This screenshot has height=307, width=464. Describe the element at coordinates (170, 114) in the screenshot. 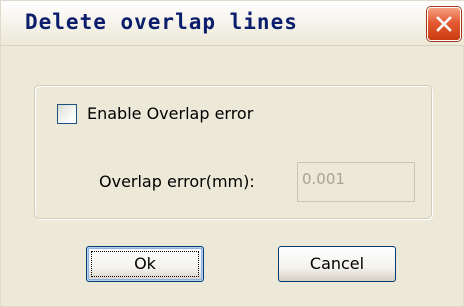

I see `enable-overlap-label: Enable Overlap error` at that location.